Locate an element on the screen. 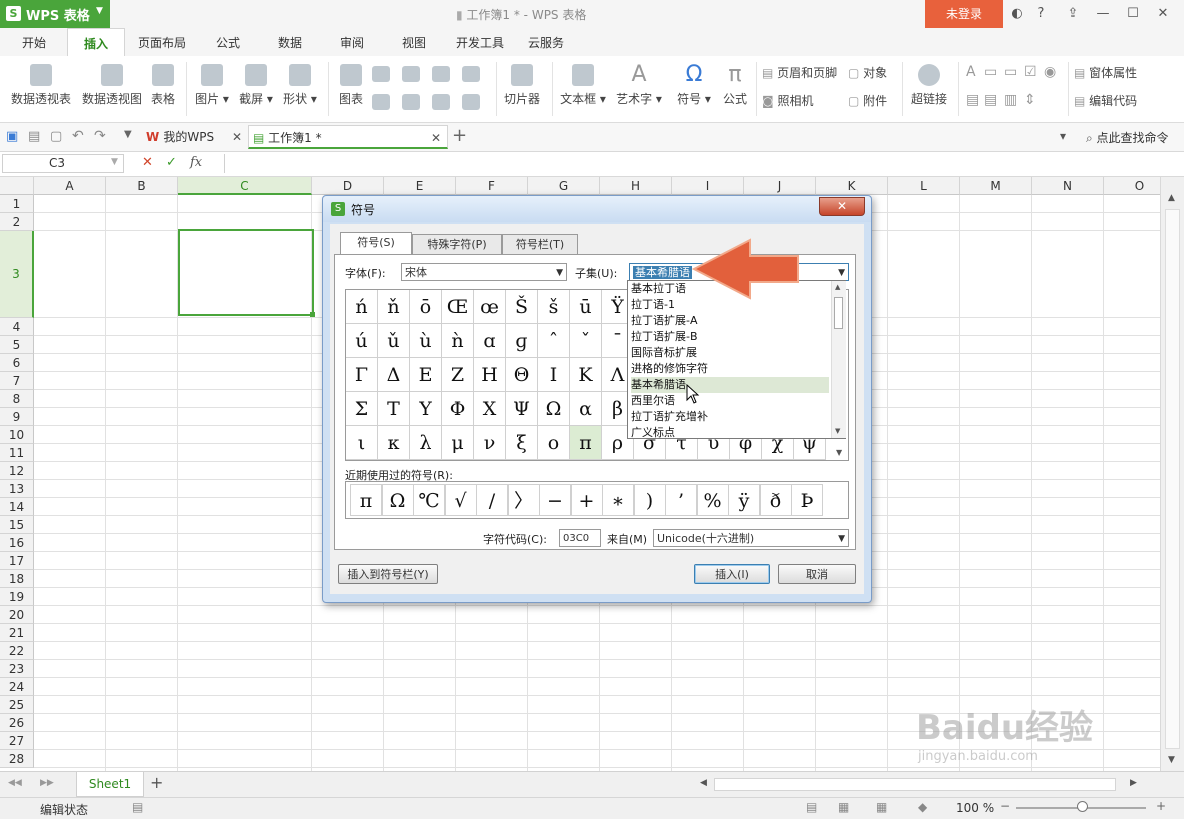  other-chart-icon is located at coordinates (471, 102).